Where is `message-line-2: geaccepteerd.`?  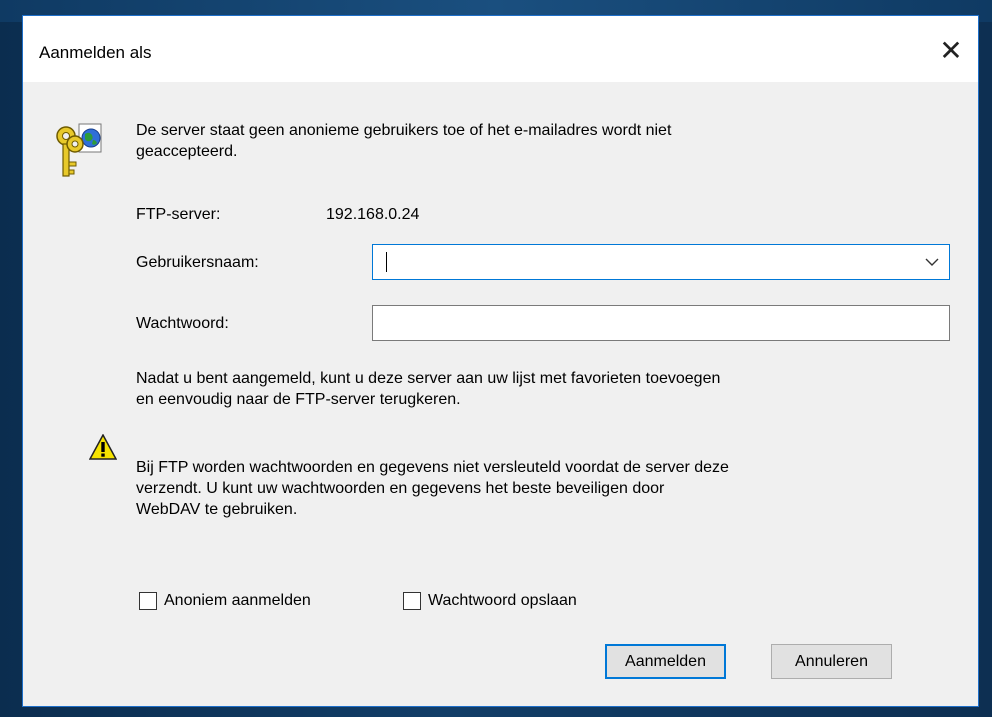 message-line-2: geaccepteerd. is located at coordinates (187, 151).